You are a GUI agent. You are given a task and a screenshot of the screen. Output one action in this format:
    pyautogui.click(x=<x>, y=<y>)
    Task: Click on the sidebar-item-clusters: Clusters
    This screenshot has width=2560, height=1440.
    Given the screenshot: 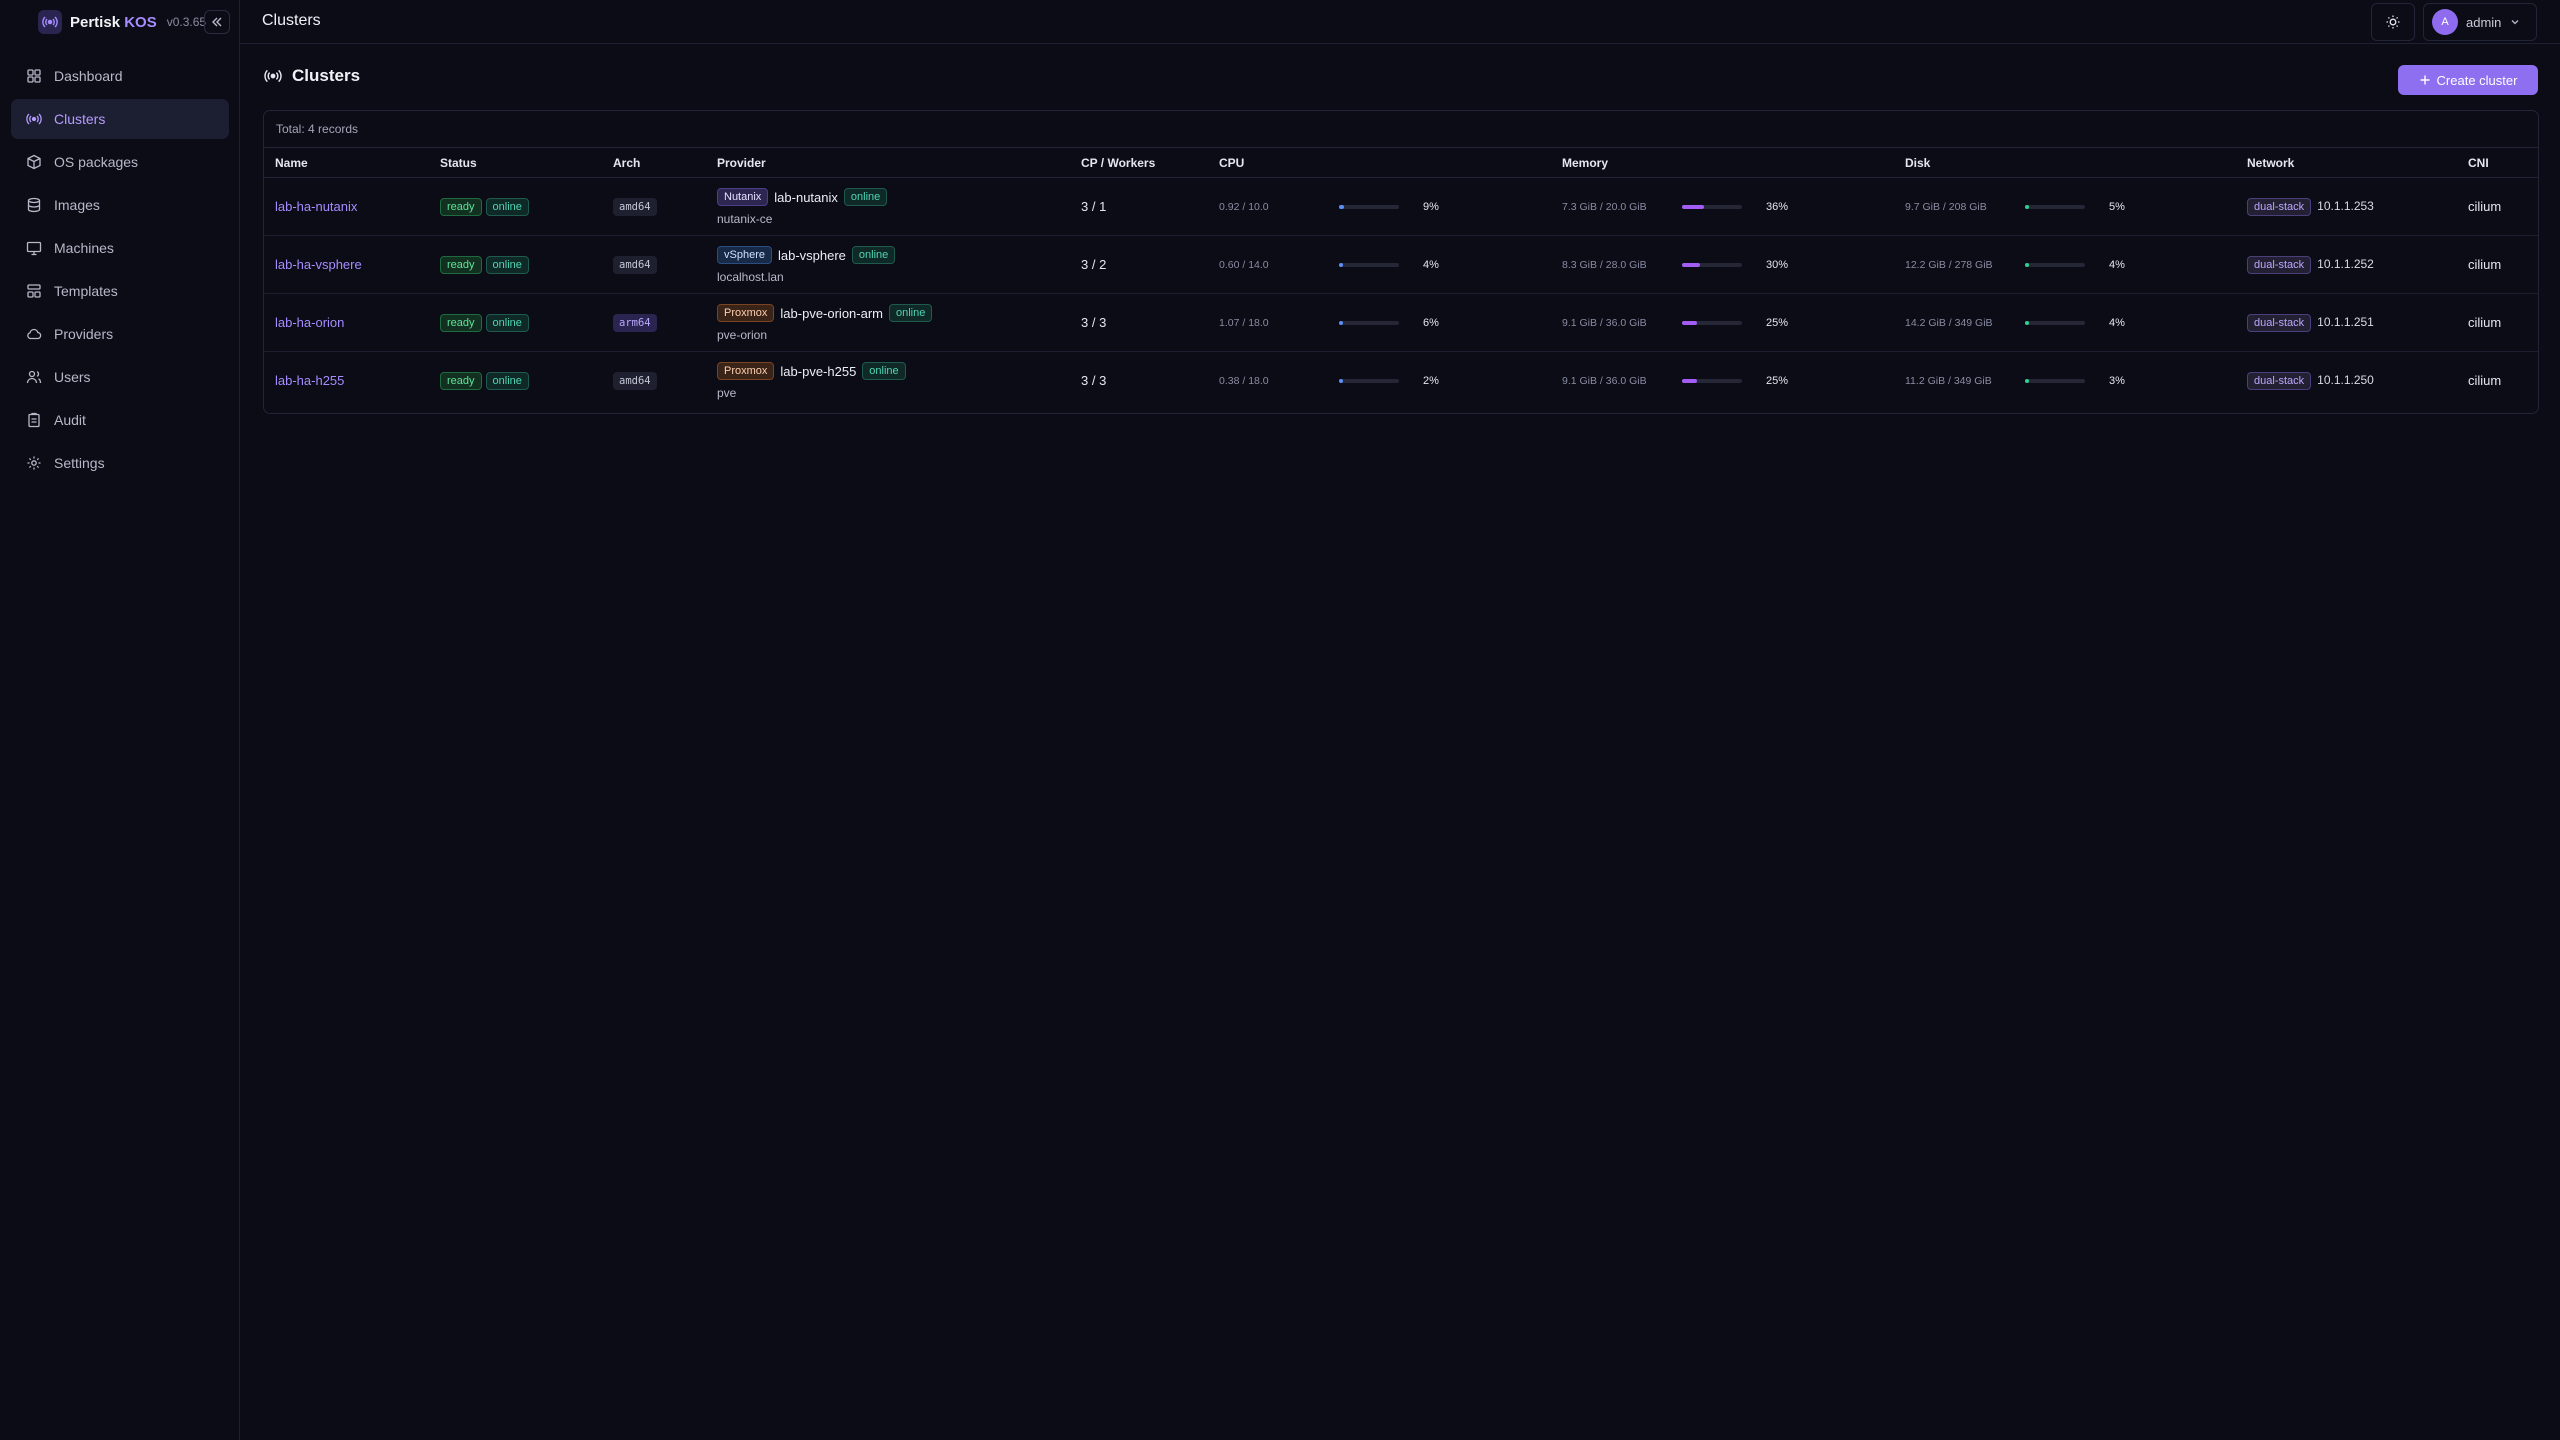 What is the action you would take?
    pyautogui.click(x=120, y=119)
    